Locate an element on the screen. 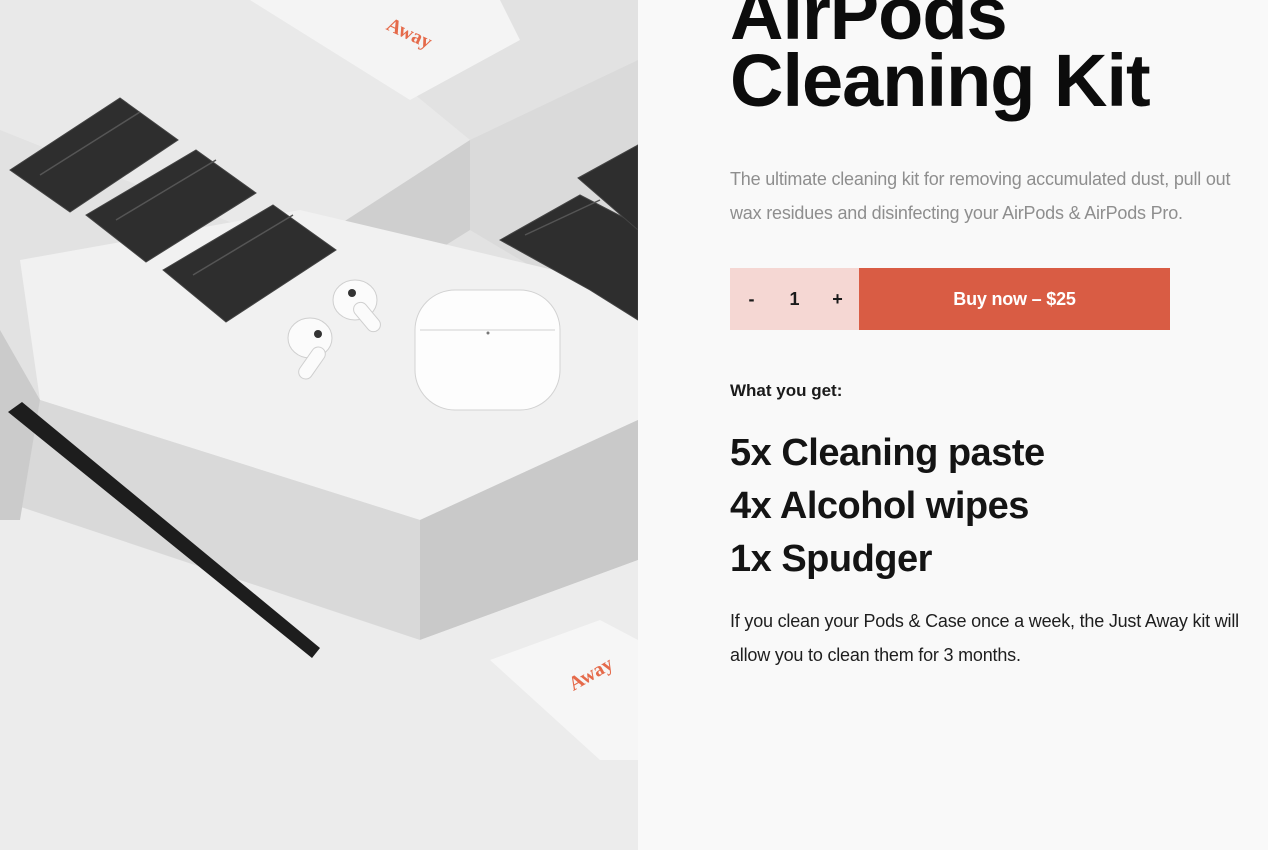 Image resolution: width=1268 pixels, height=850 pixels. buy-now-button: Buy now – $25 is located at coordinates (1014, 299).